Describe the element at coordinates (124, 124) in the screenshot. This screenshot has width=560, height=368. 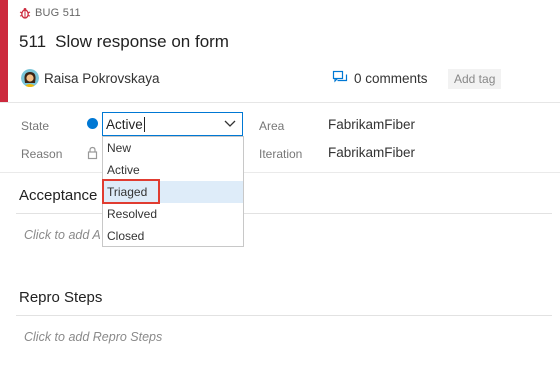
I see `state-dropdown-value: Active` at that location.